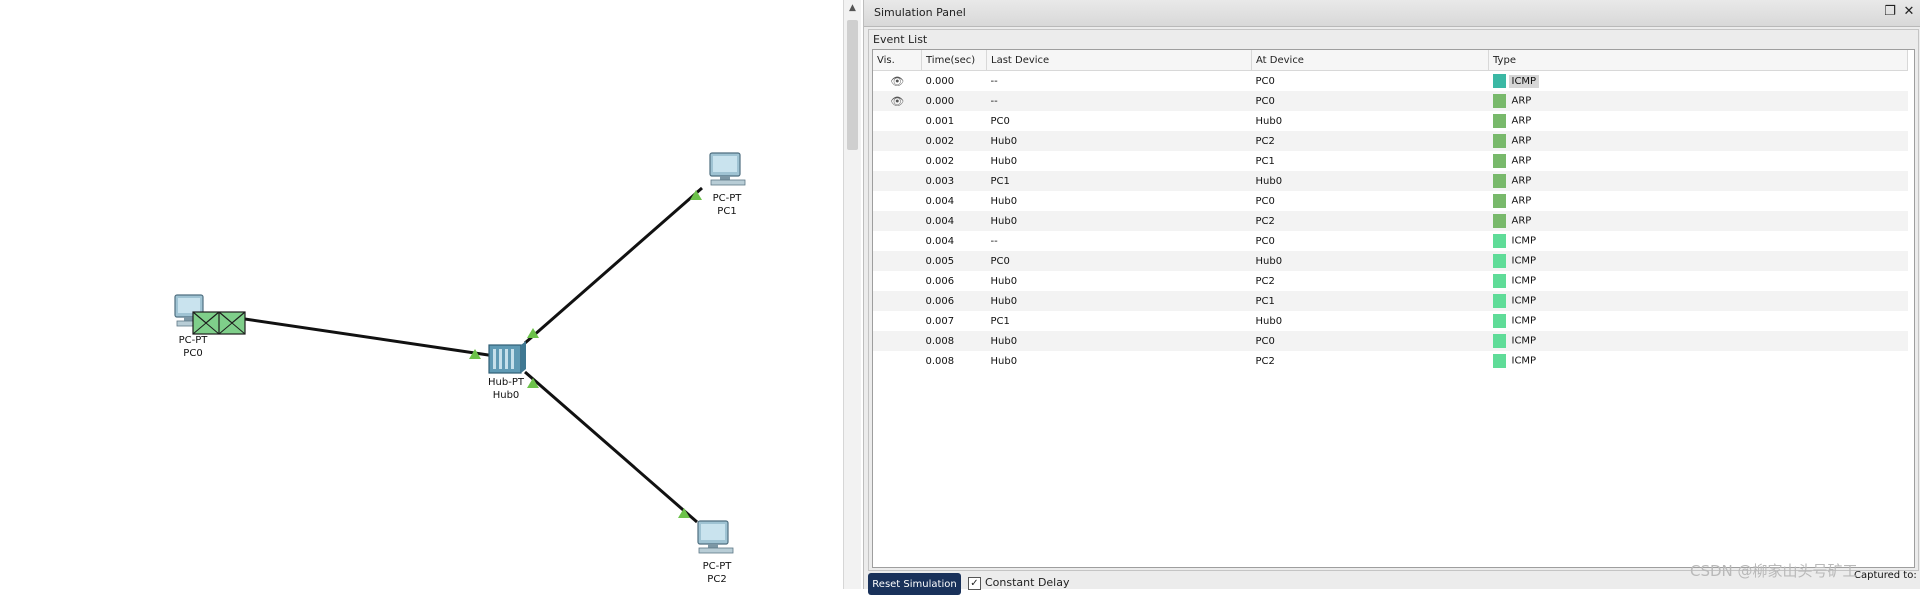 The image size is (1920, 595). Describe the element at coordinates (366, 337) in the screenshot. I see `link-pc0-hub0` at that location.